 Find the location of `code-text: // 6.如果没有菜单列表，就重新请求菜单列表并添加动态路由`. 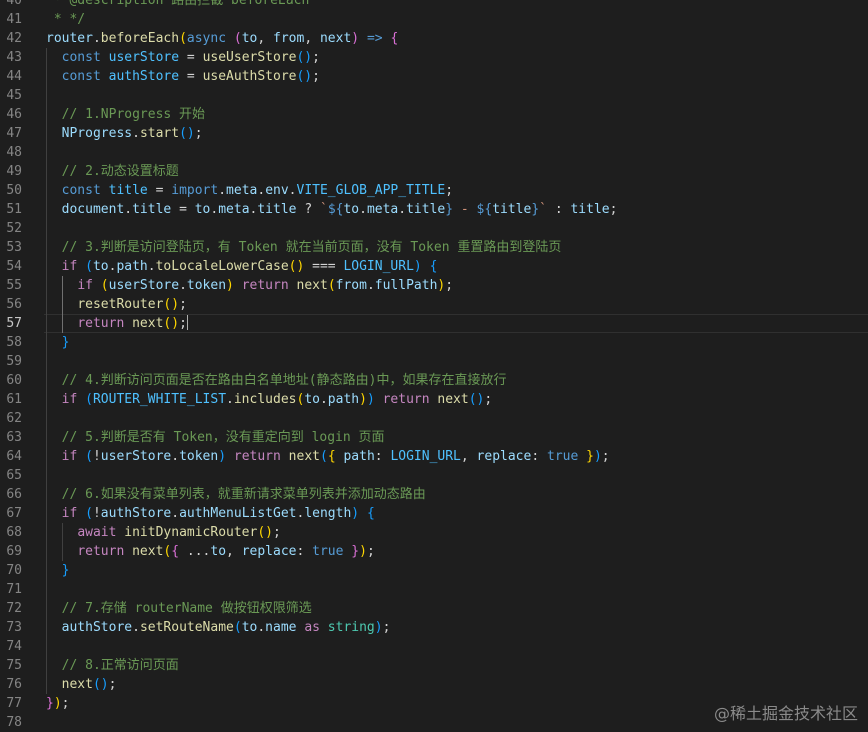

code-text: // 6.如果没有菜单列表，就重新请求菜单列表并添加动态路由 is located at coordinates (236, 494).